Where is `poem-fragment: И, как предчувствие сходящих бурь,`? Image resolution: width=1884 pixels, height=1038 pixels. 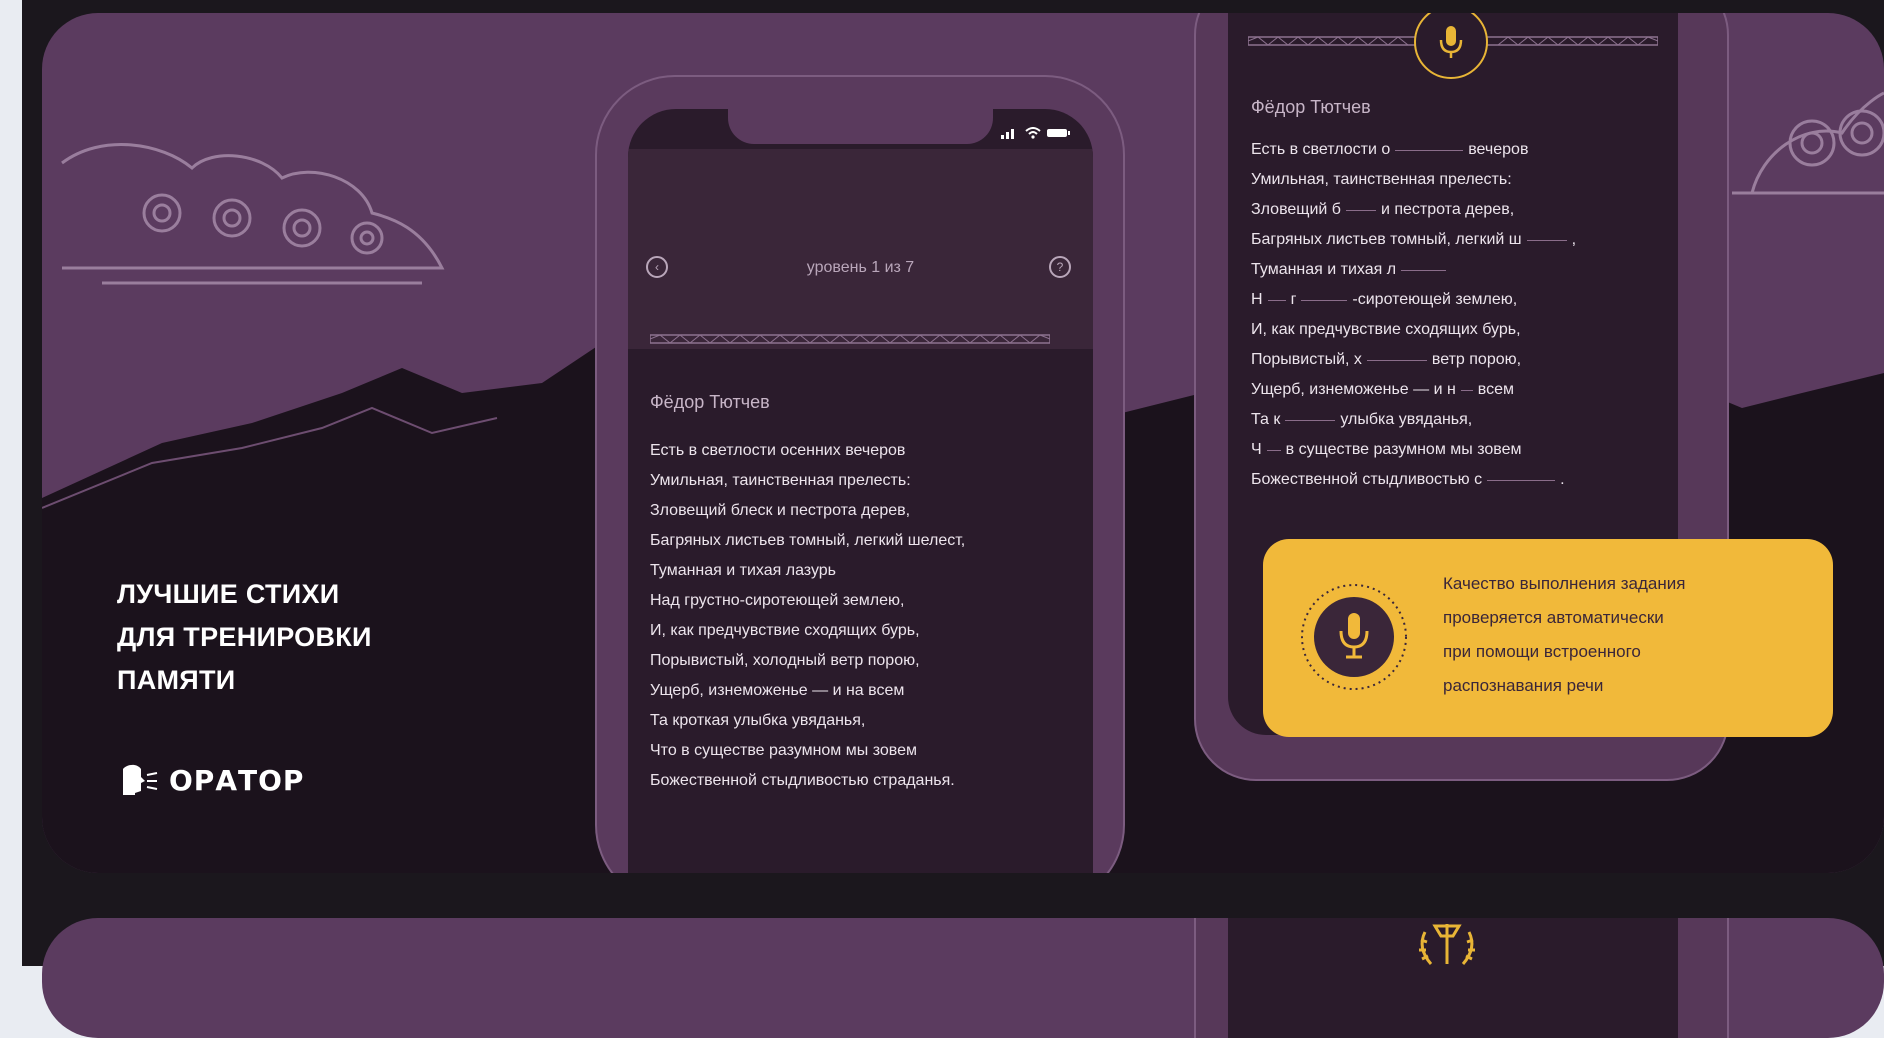
poem-fragment: И, как предчувствие сходящих бурь, is located at coordinates (1386, 329).